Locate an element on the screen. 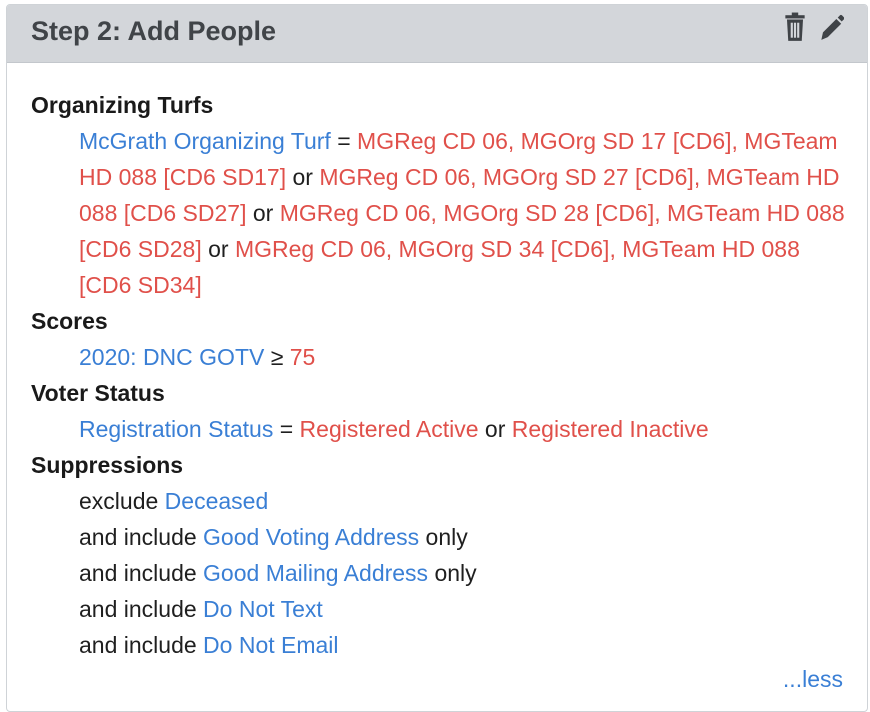  section-title-suppressions: Suppressions is located at coordinates (107, 465).